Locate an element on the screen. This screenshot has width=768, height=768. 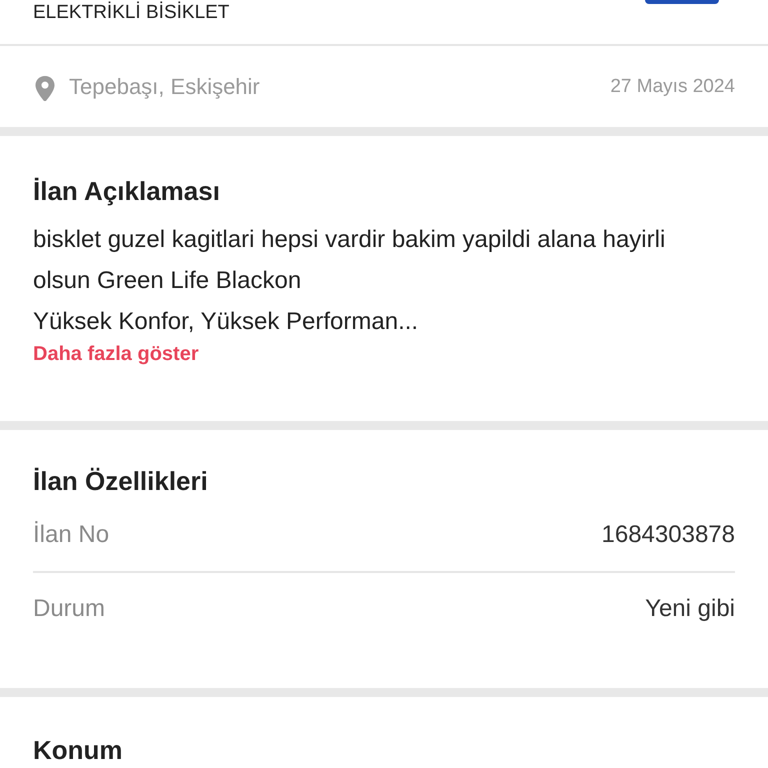
property-value: Yeni gibi is located at coordinates (690, 609).